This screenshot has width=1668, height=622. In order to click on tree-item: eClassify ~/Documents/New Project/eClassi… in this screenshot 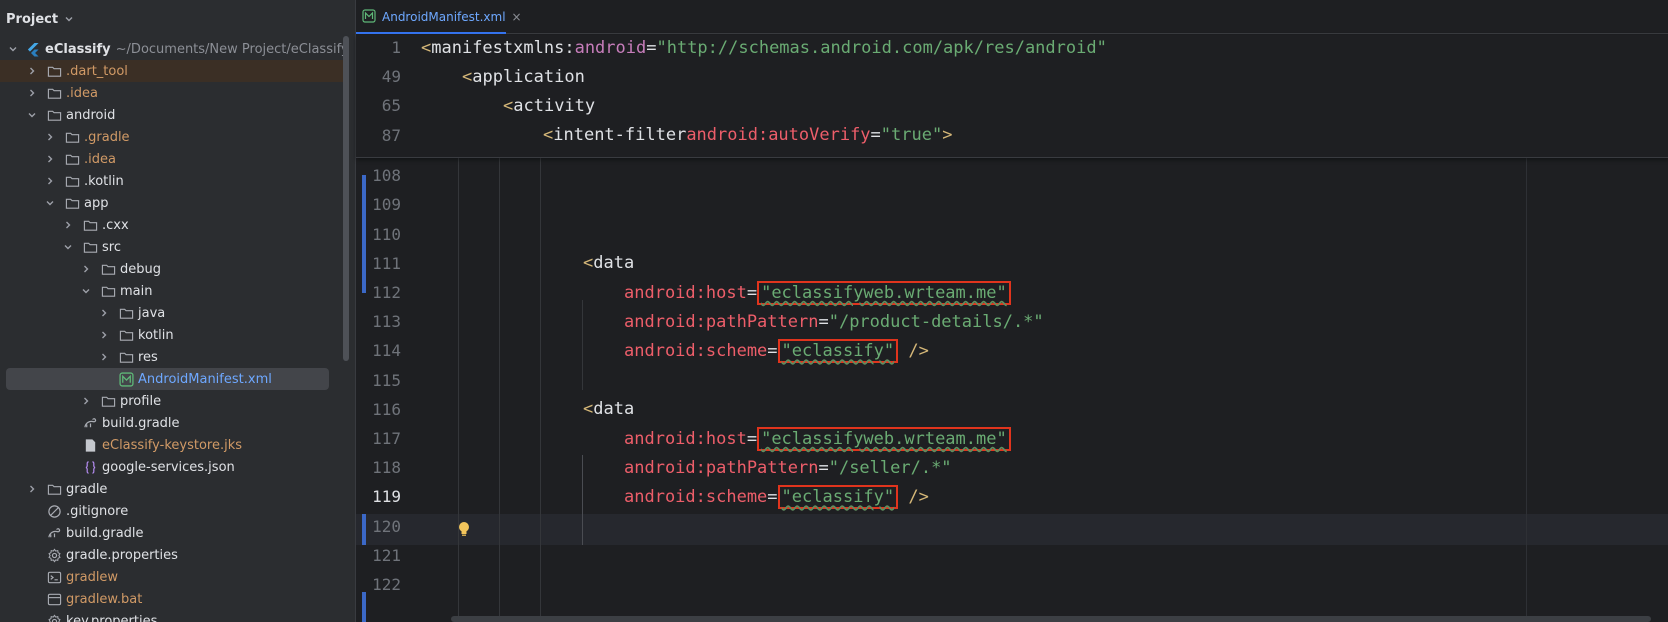, I will do `click(174, 49)`.